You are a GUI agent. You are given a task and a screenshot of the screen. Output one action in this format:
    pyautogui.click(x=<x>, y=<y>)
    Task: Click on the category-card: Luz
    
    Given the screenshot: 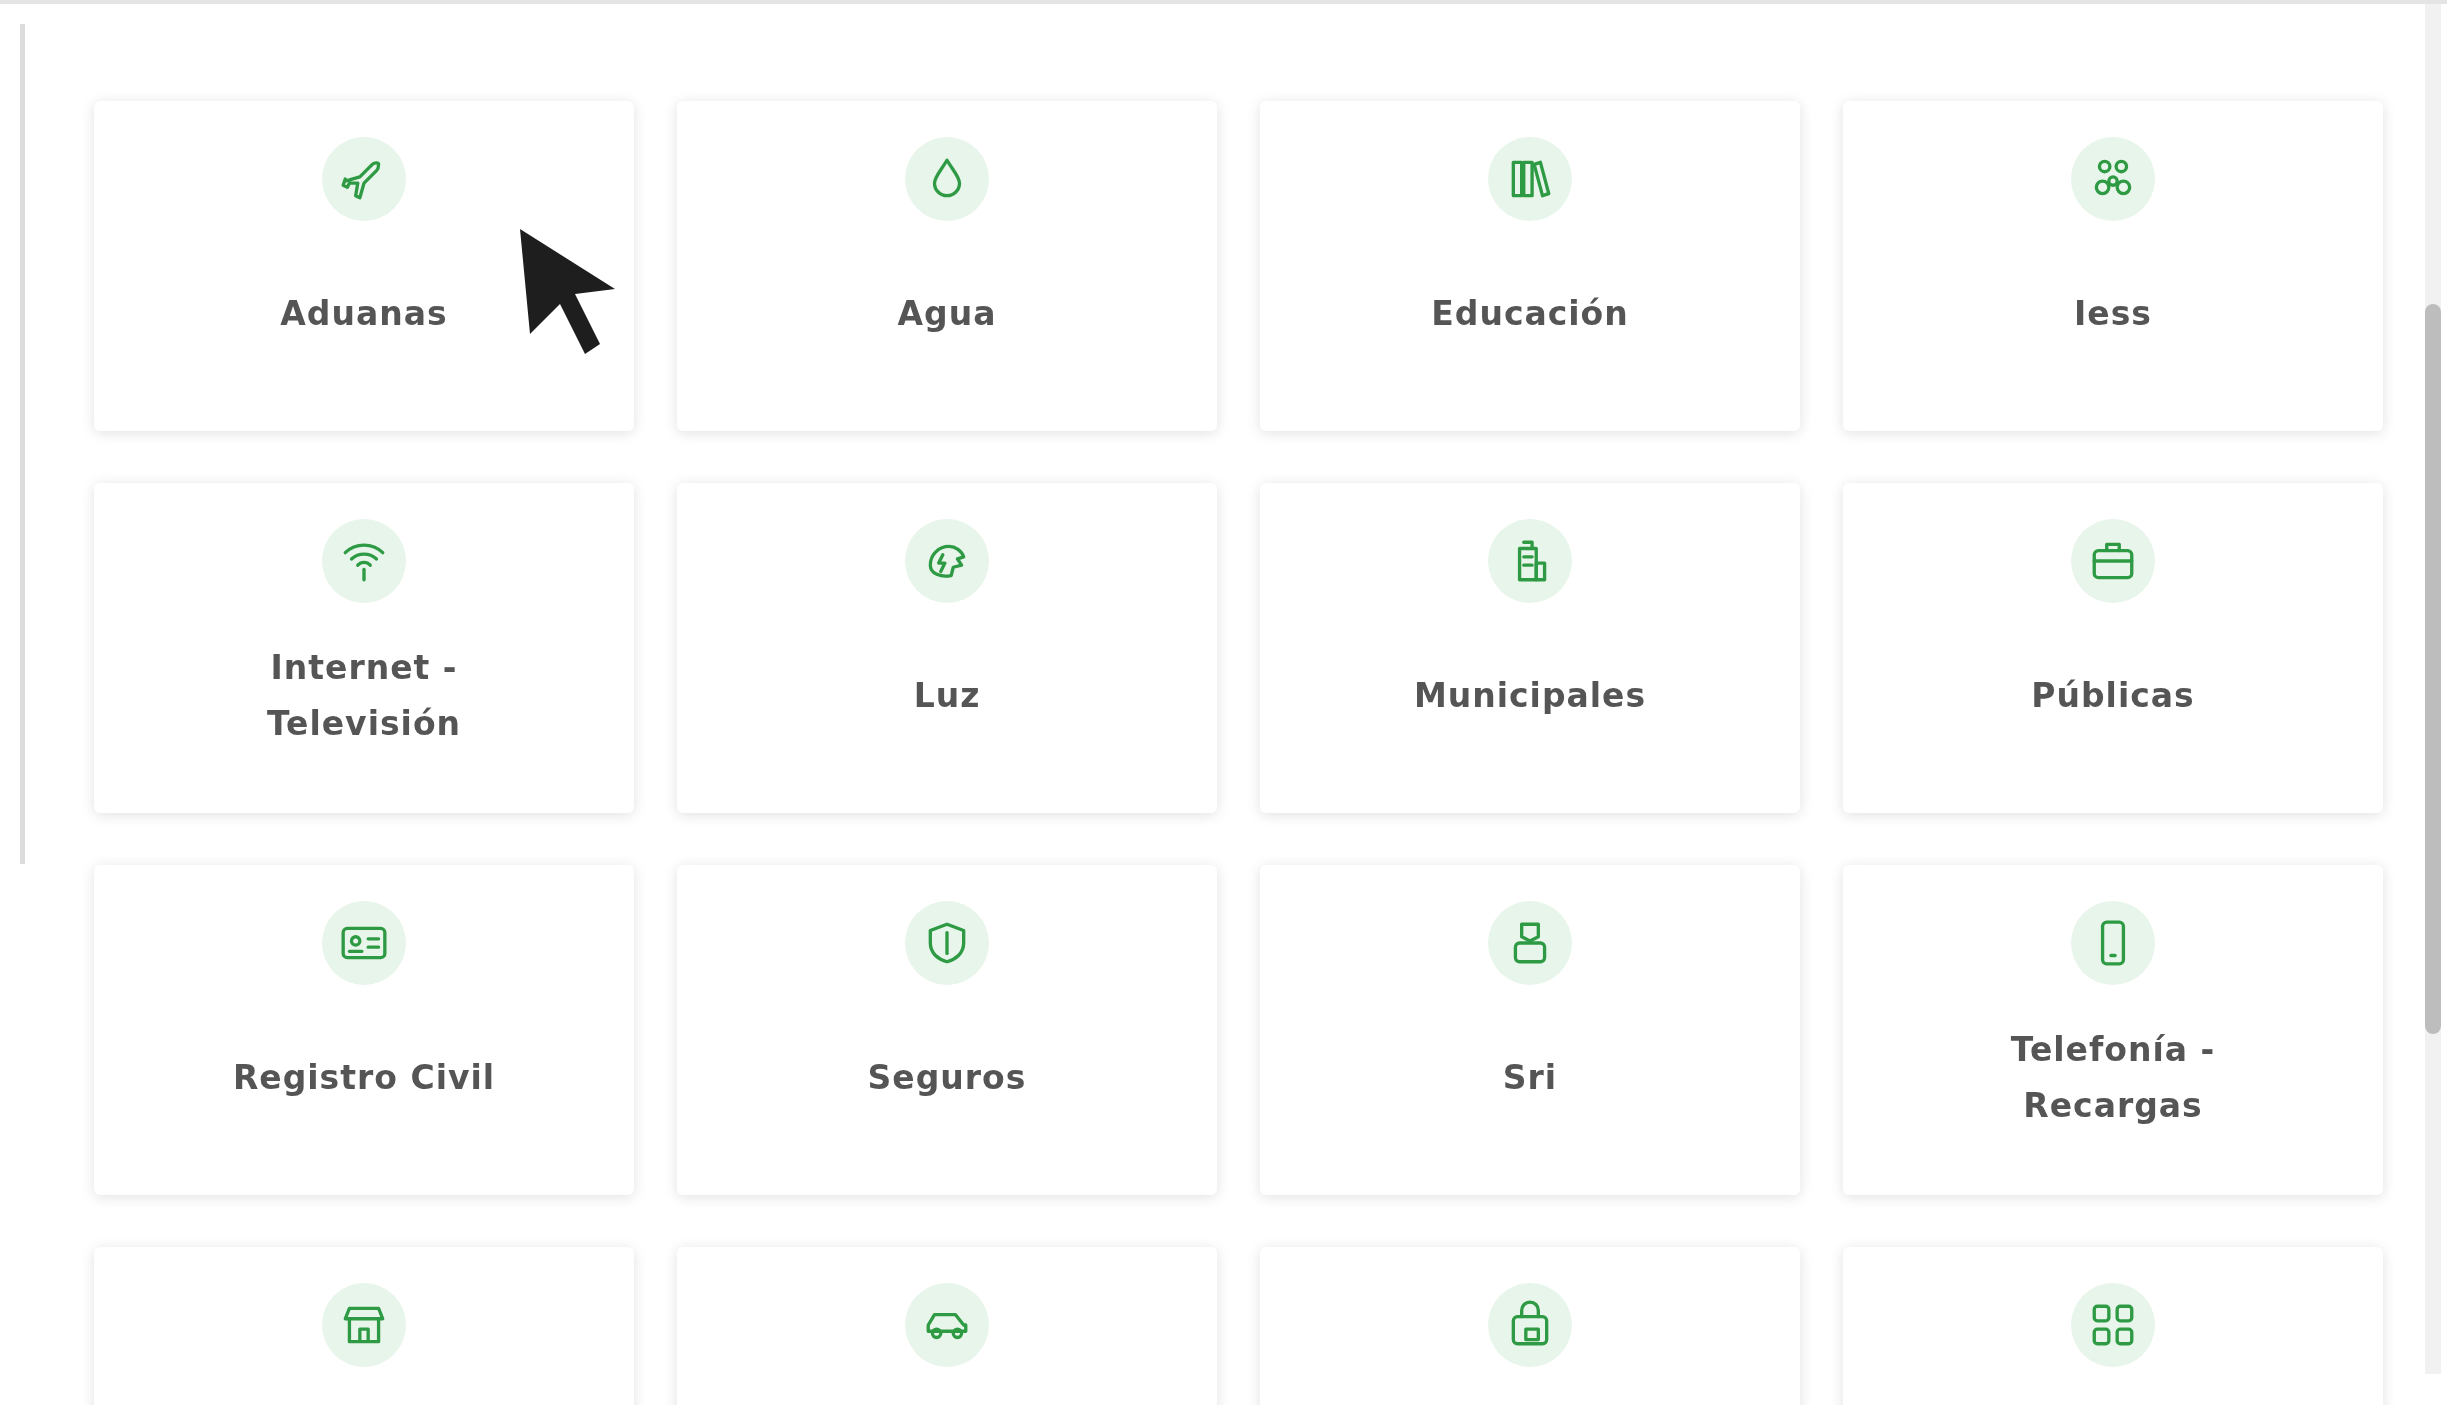 What is the action you would take?
    pyautogui.click(x=947, y=648)
    